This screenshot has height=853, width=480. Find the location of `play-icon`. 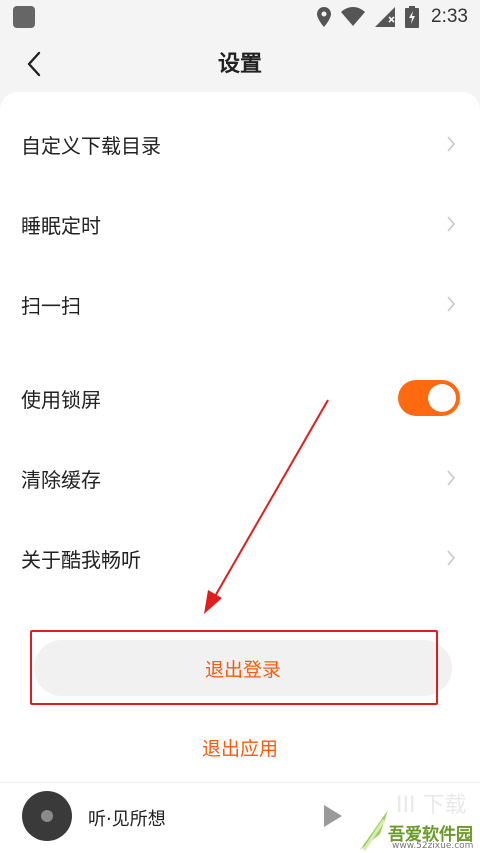

play-icon is located at coordinates (333, 816).